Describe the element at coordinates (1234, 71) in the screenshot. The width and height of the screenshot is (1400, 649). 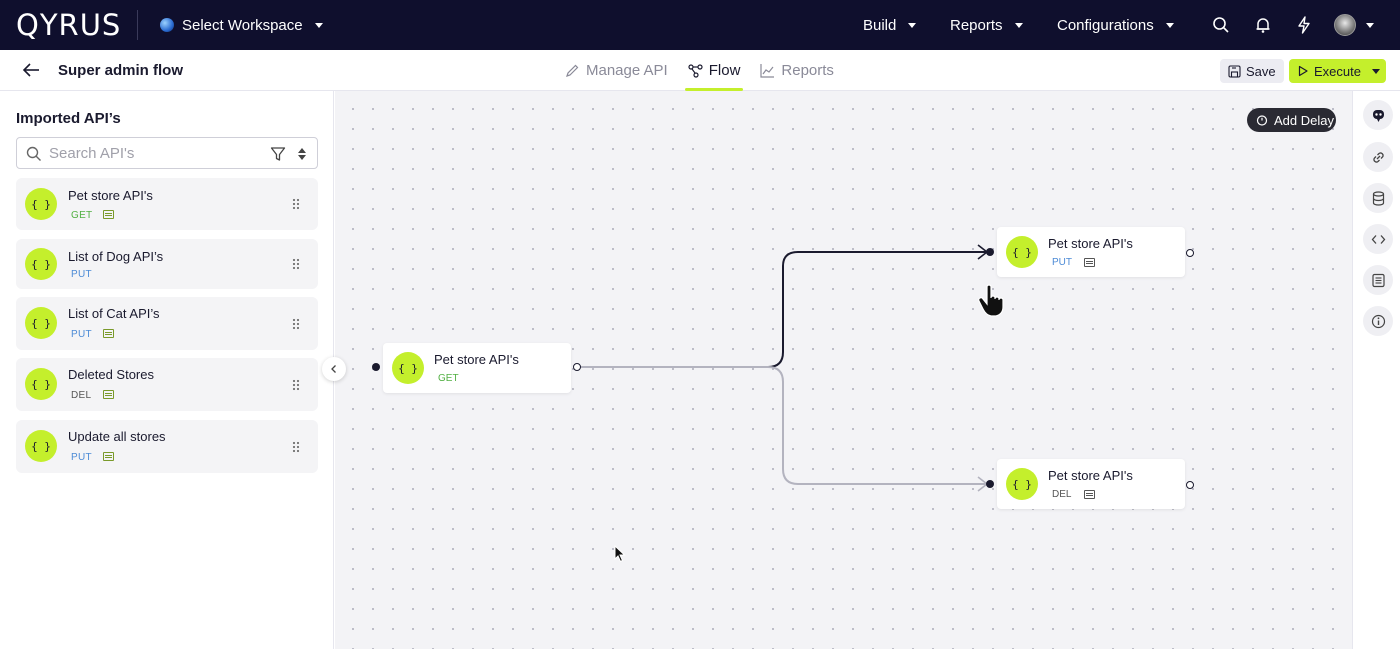
I see `save-icon` at that location.